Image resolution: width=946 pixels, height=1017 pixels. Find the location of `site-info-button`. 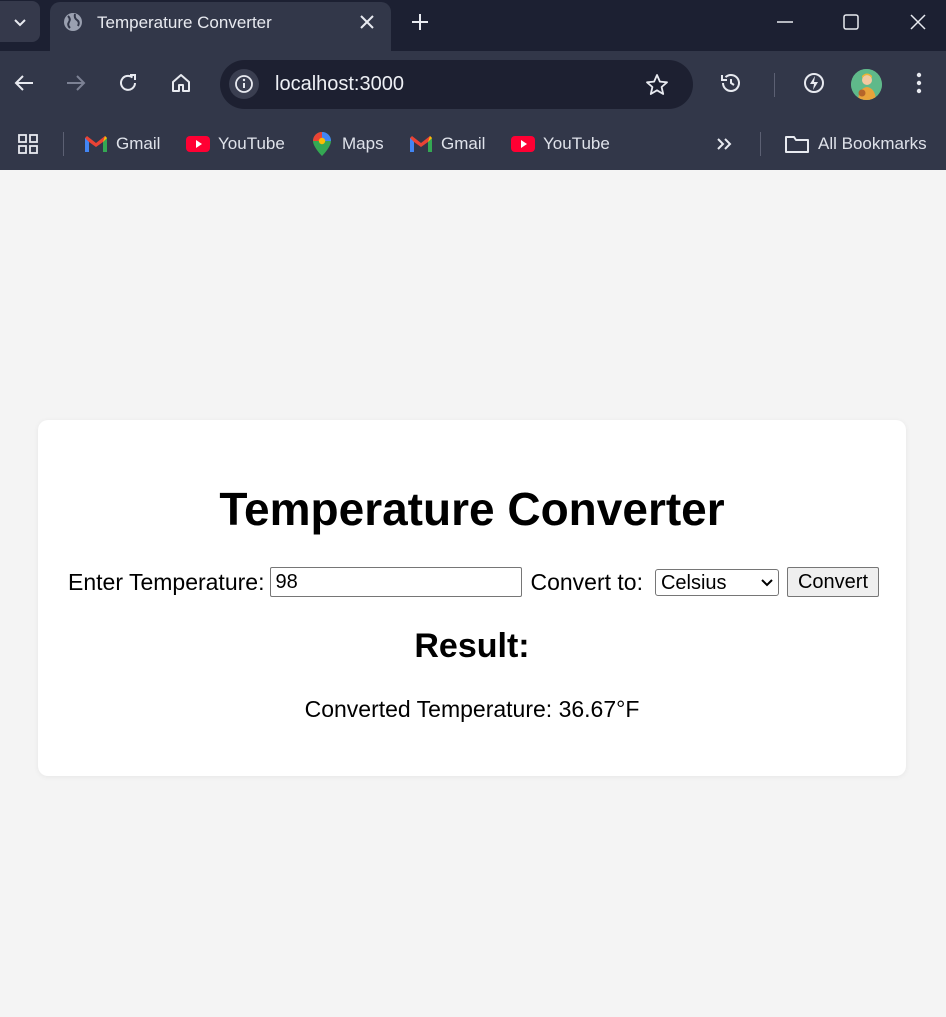

site-info-button is located at coordinates (244, 84).